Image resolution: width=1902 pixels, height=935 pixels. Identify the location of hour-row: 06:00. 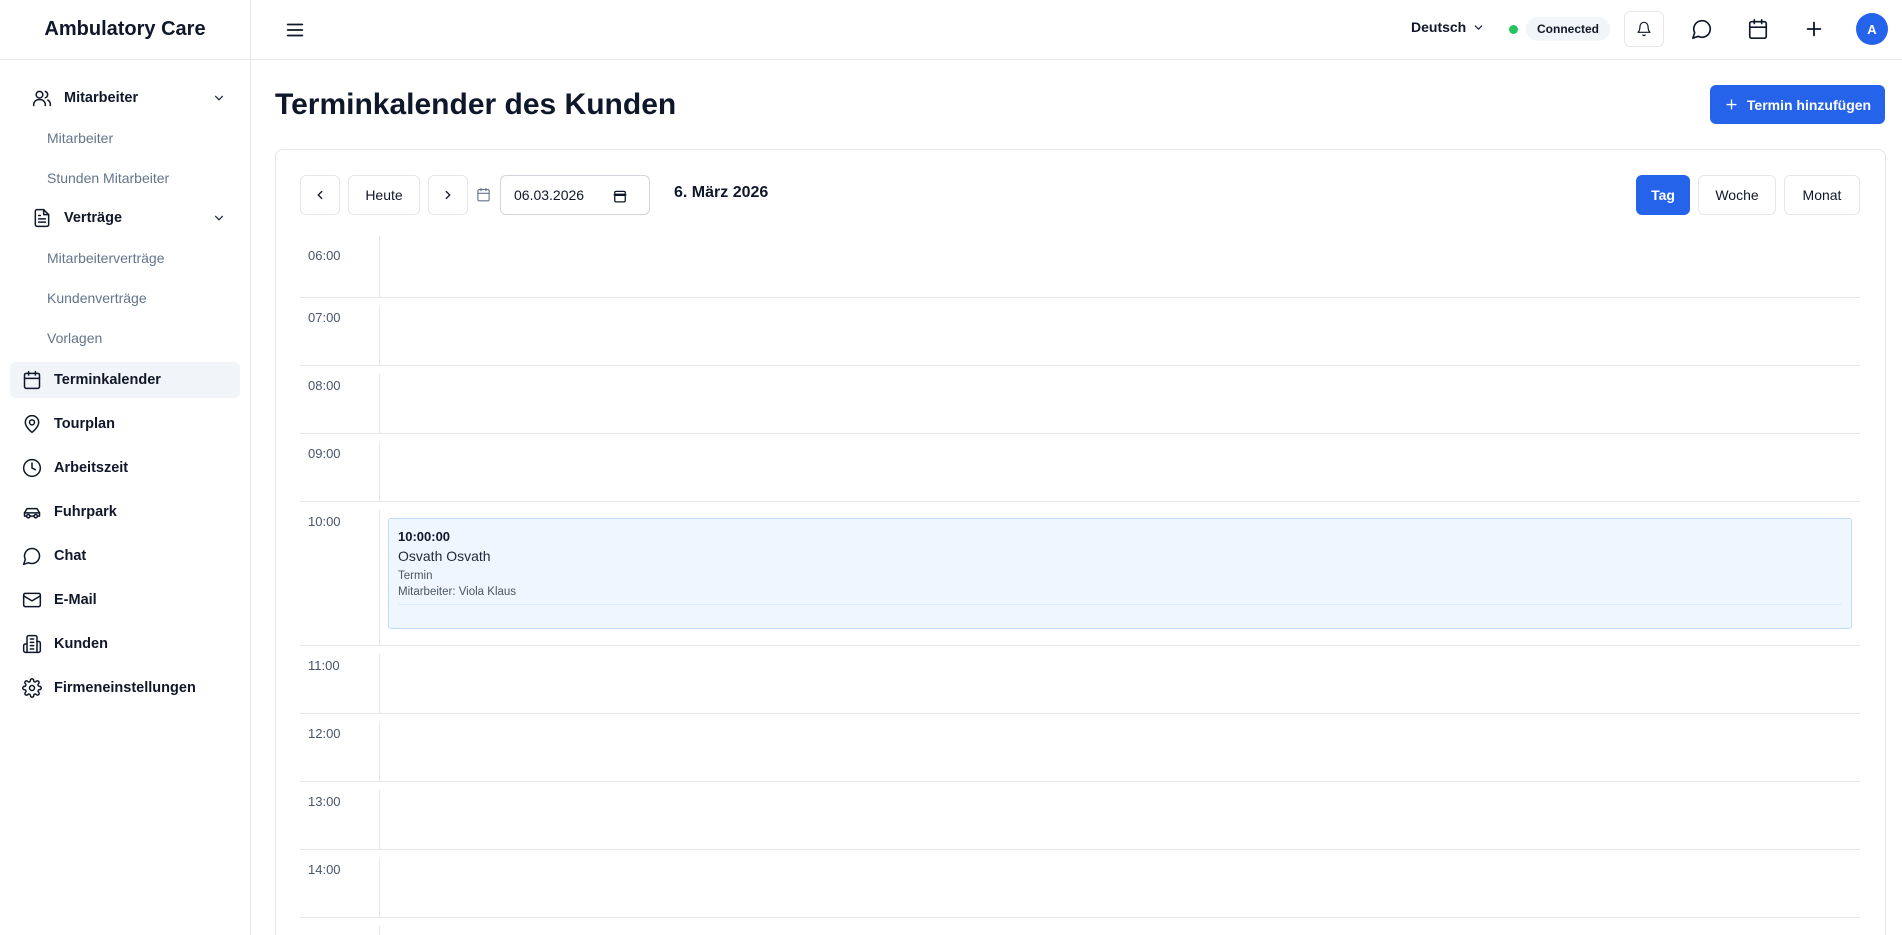
(1080, 267).